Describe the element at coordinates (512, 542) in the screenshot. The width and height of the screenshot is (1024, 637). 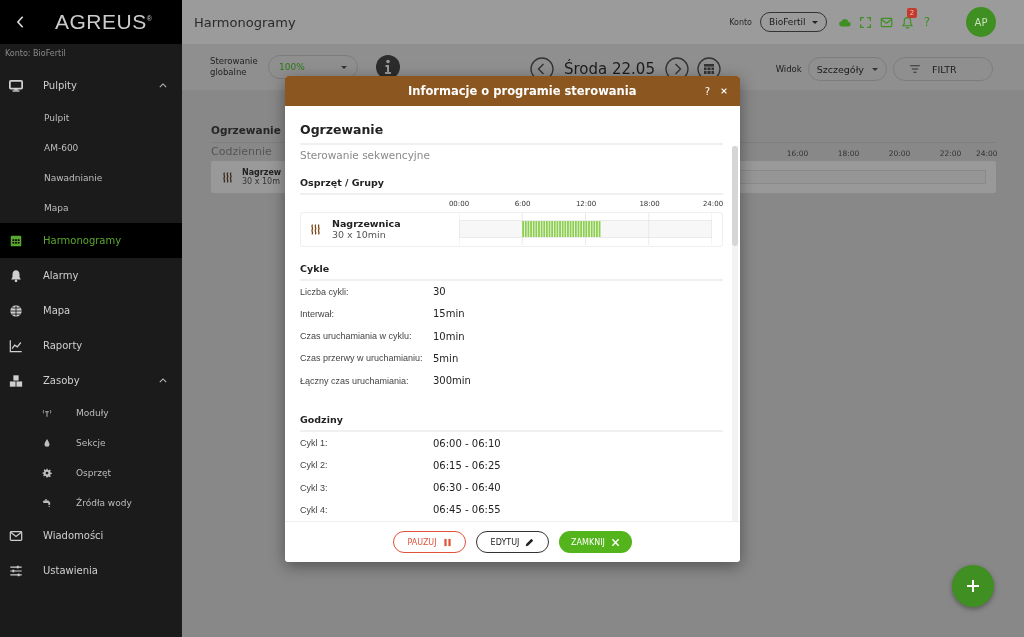
I see `edit-button: EDYTUJ` at that location.